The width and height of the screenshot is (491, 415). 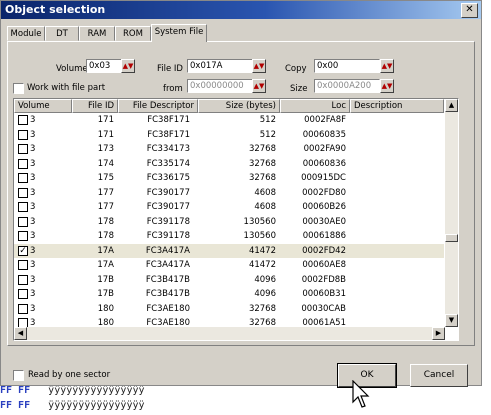 What do you see at coordinates (66, 88) in the screenshot?
I see `work-with-file-part-label: Work with file part` at bounding box center [66, 88].